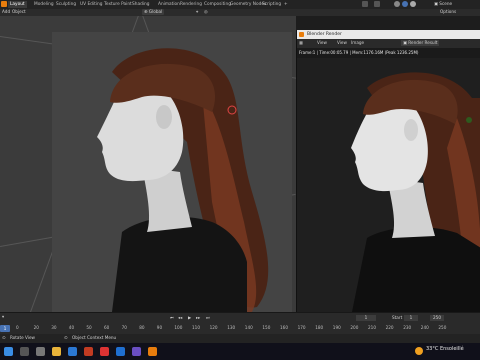 Image resolution: width=480 pixels, height=360 pixels. Describe the element at coordinates (197, 12) in the screenshot. I see `snap-icon: ⌖` at that location.